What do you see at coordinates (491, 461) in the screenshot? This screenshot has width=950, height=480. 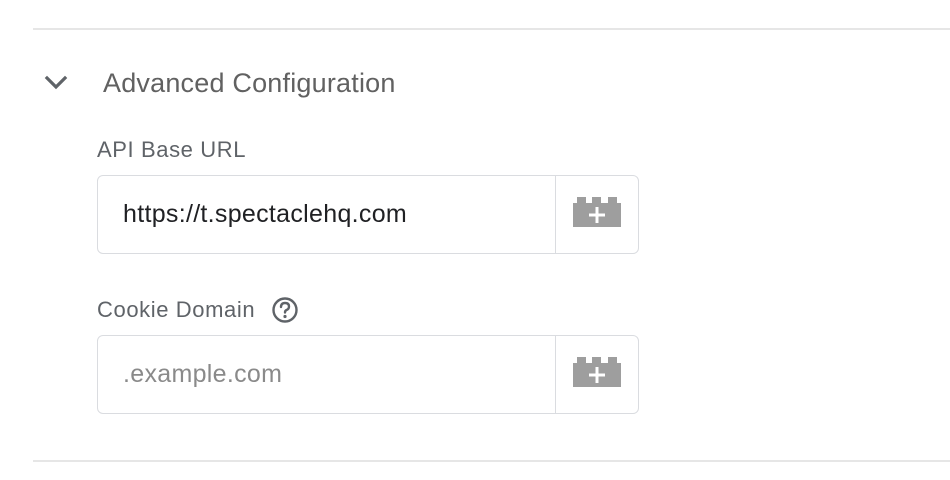 I see `bottom-divider` at bounding box center [491, 461].